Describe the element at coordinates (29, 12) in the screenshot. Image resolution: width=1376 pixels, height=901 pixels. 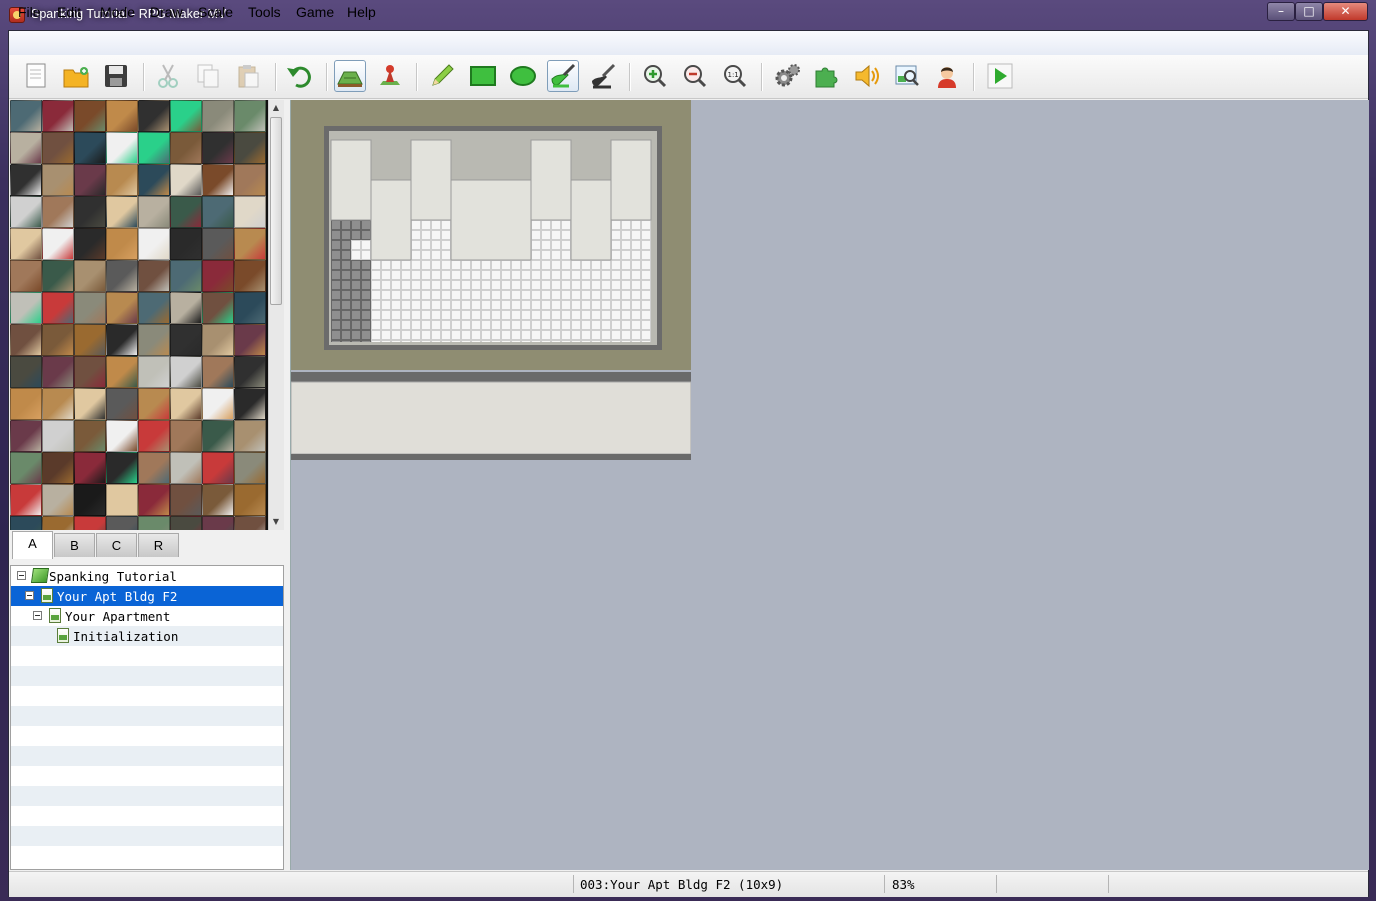
I see `menu-file: File` at that location.